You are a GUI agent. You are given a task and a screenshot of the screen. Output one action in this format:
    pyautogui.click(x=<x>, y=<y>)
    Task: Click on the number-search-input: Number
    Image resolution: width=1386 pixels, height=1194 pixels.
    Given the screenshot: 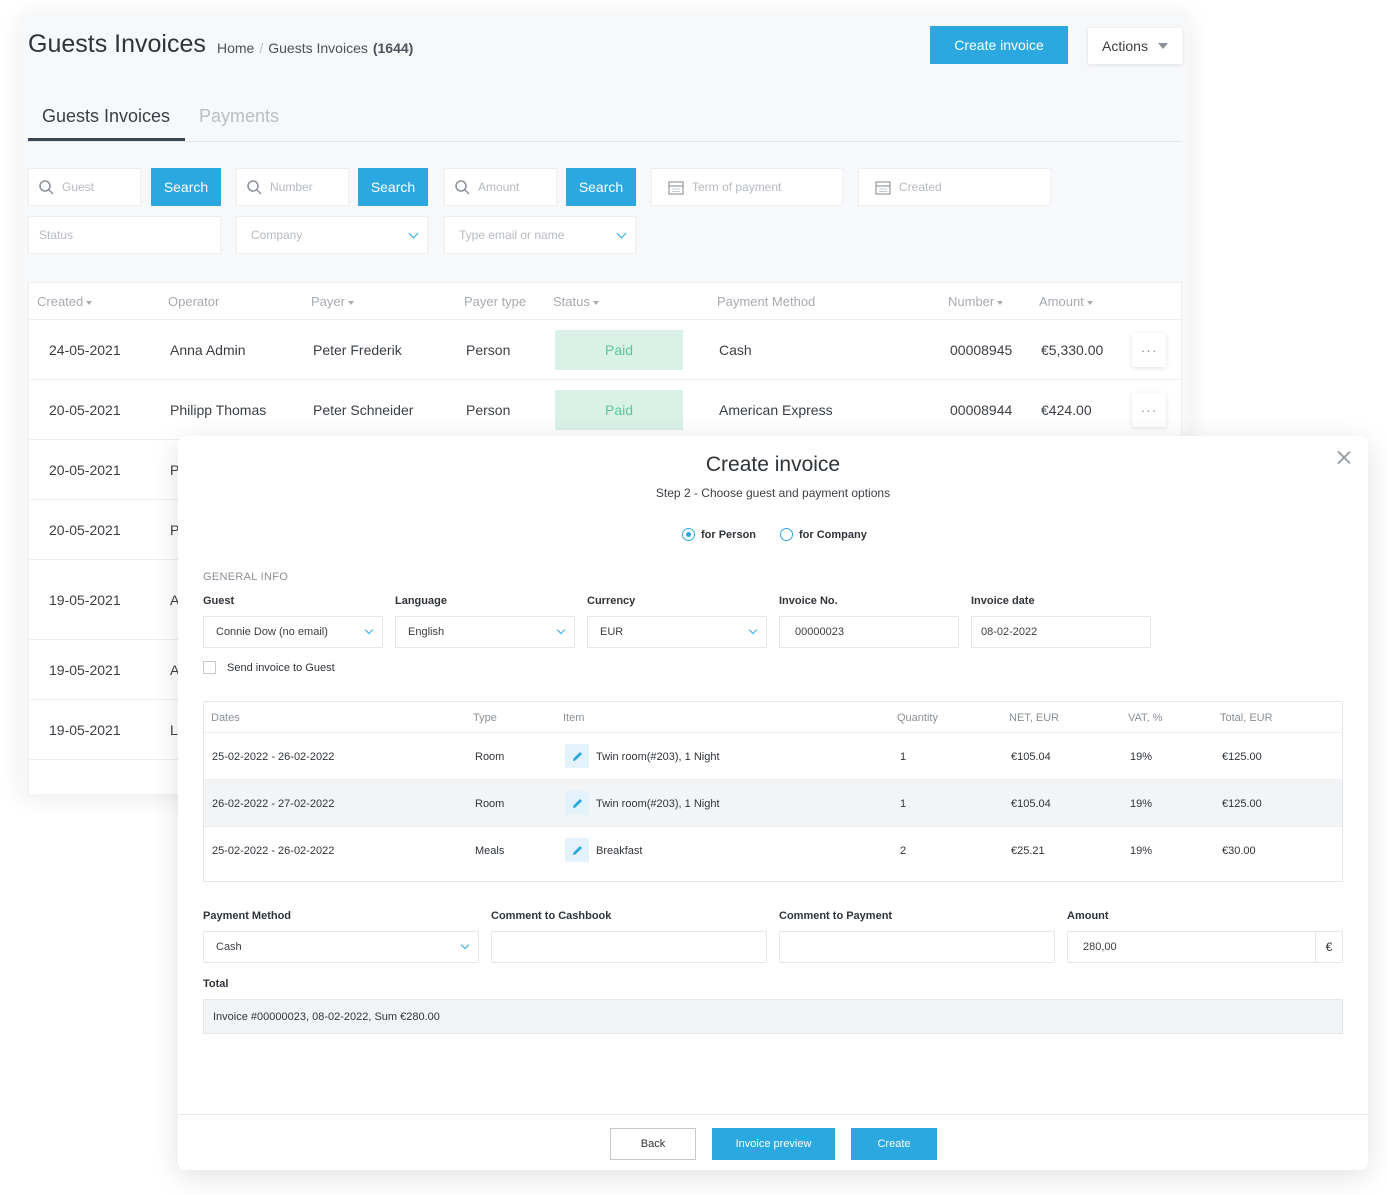 What is the action you would take?
    pyautogui.click(x=292, y=187)
    